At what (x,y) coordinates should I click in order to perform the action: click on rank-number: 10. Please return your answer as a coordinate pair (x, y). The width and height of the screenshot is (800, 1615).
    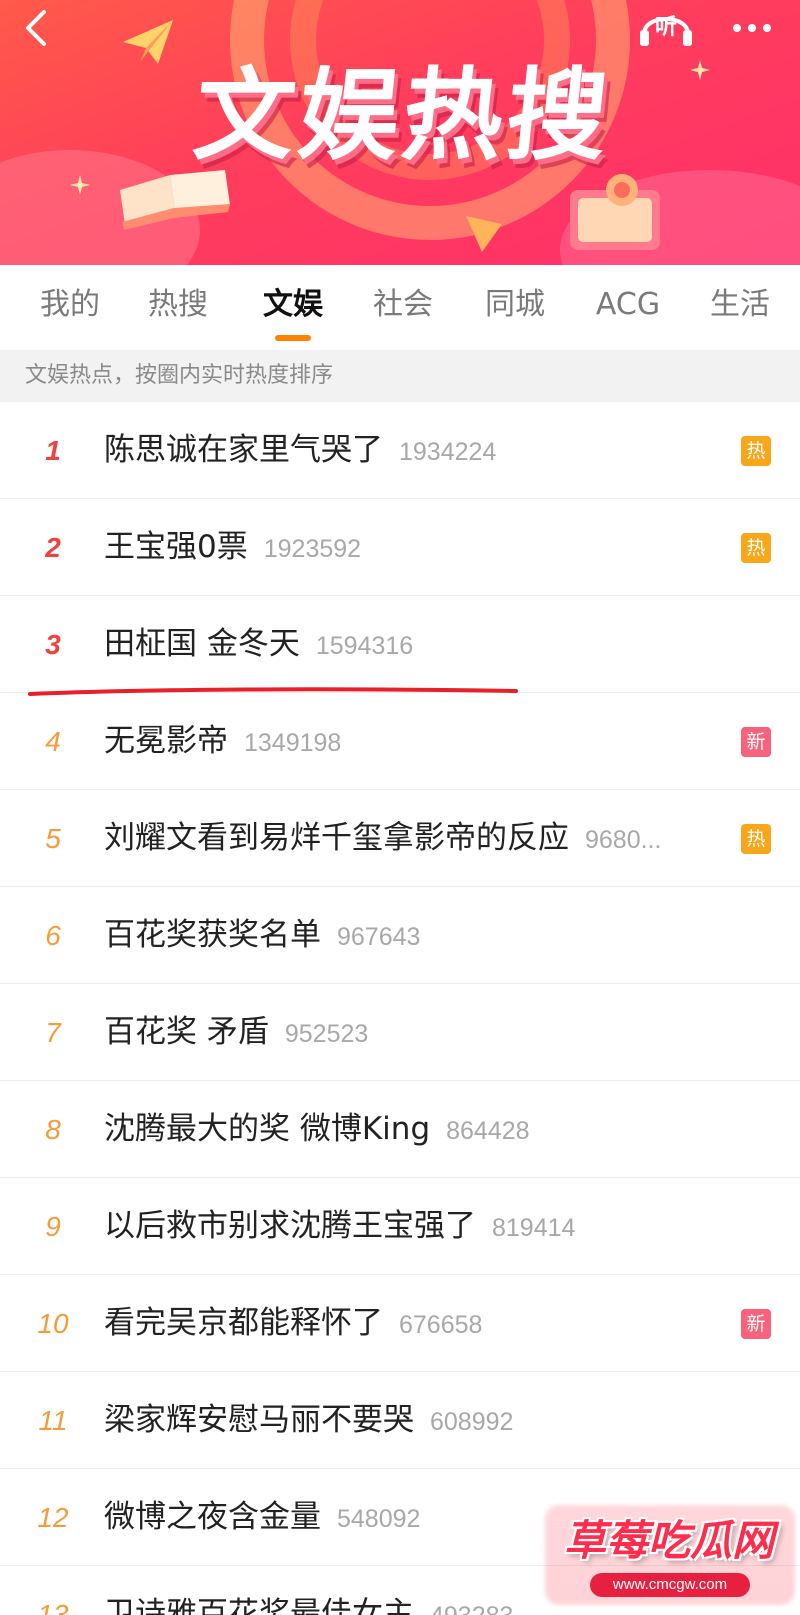
    Looking at the image, I should click on (53, 1323).